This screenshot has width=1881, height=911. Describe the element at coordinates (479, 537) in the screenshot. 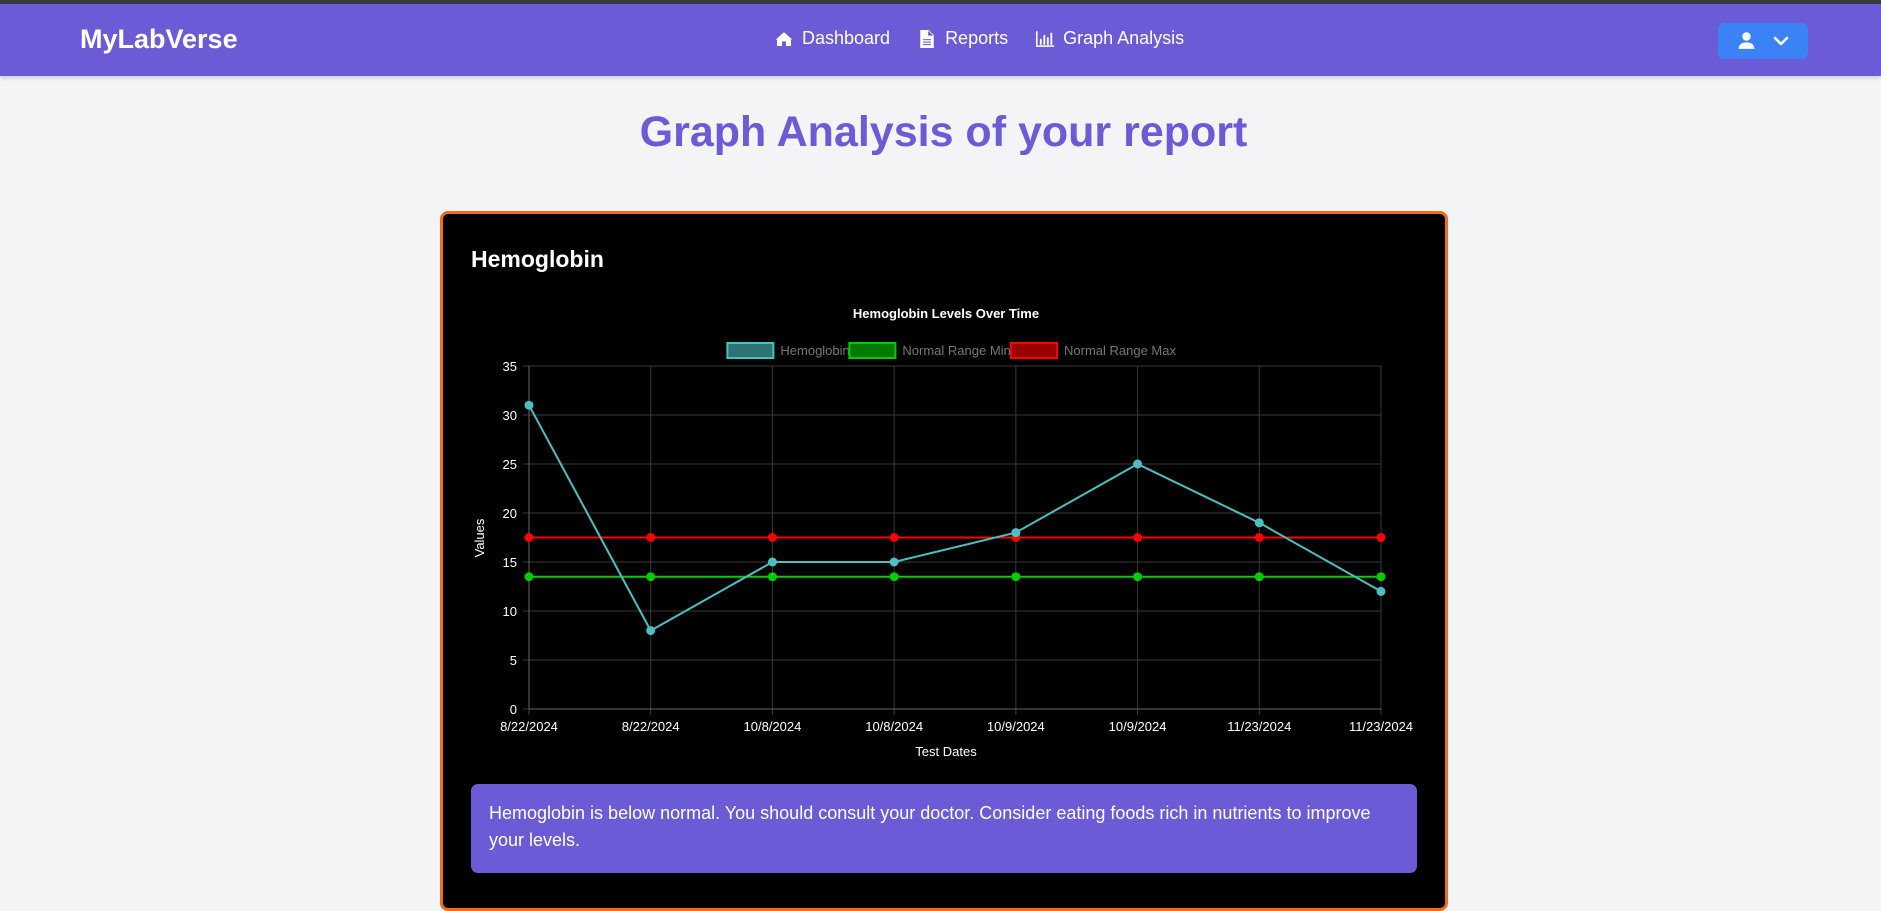

I see `y-axis-label: Values` at that location.